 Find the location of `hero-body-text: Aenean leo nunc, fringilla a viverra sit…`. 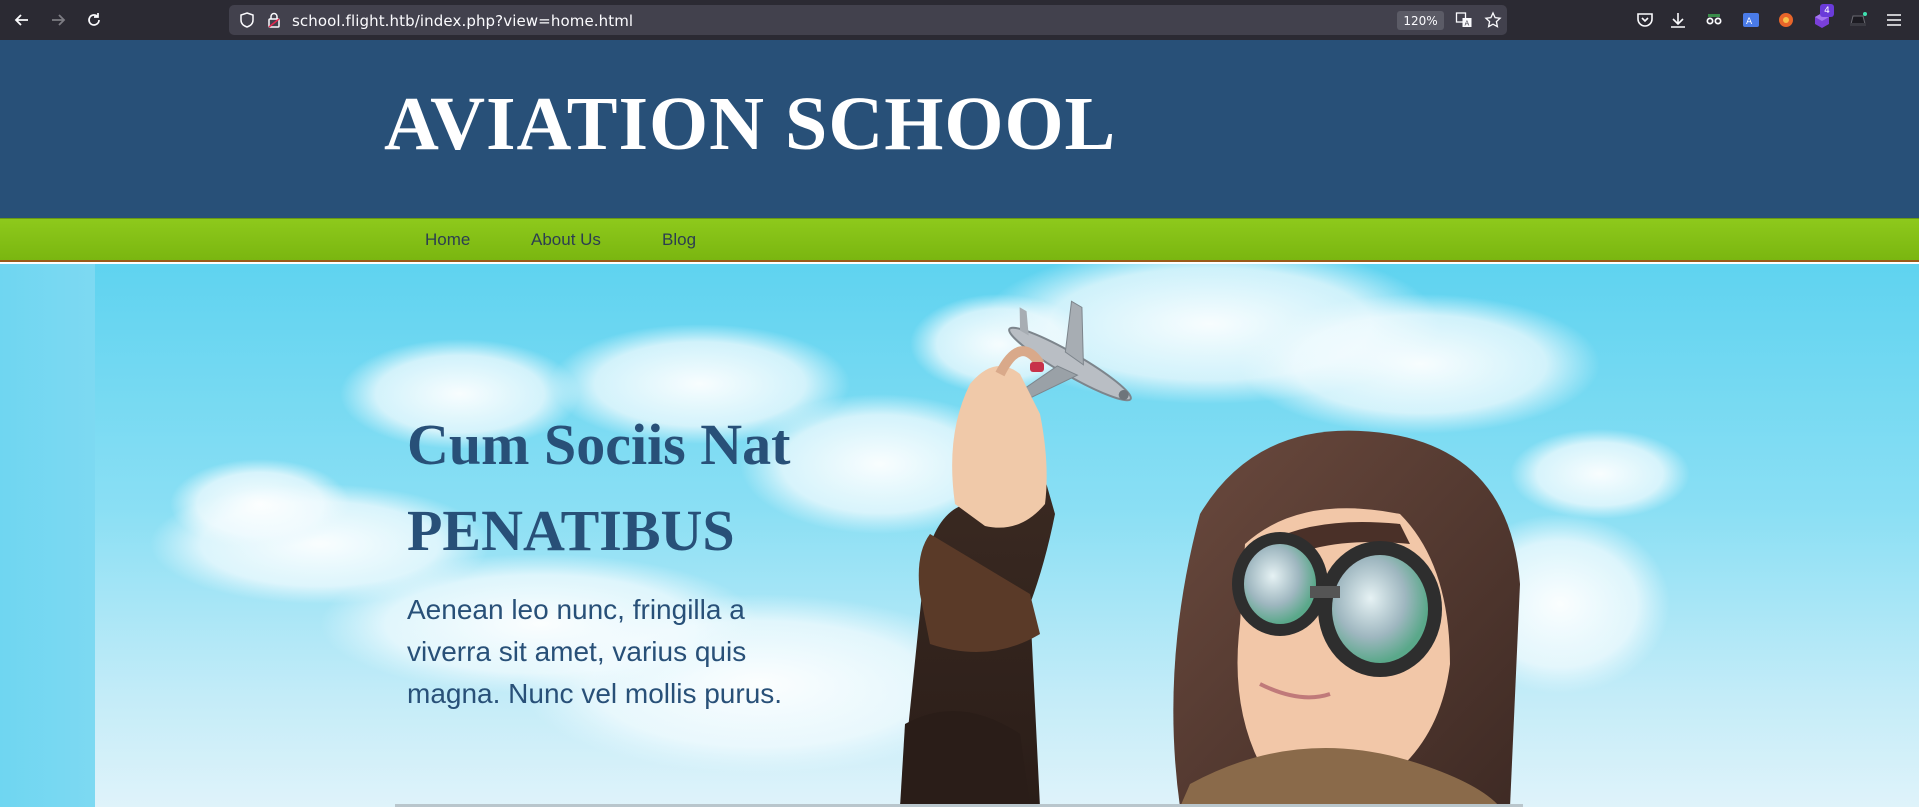

hero-body-text: Aenean leo nunc, fringilla a viverra sit… is located at coordinates (595, 651).